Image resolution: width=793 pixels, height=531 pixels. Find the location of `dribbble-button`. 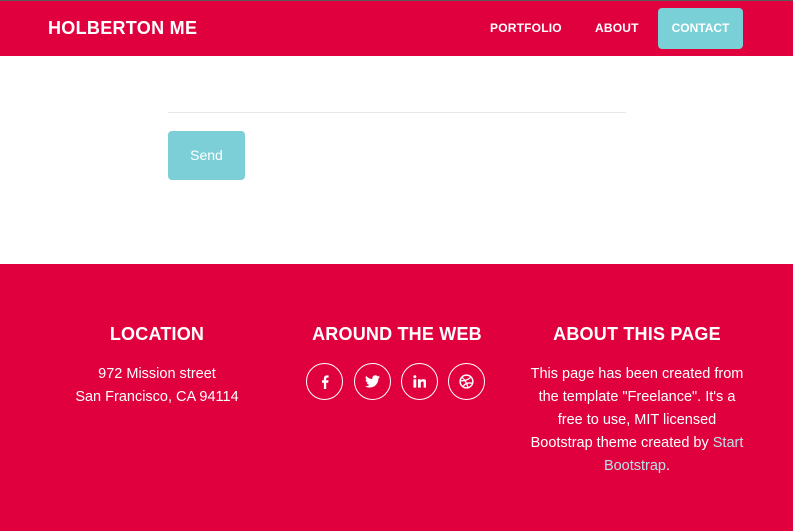

dribbble-button is located at coordinates (466, 381).